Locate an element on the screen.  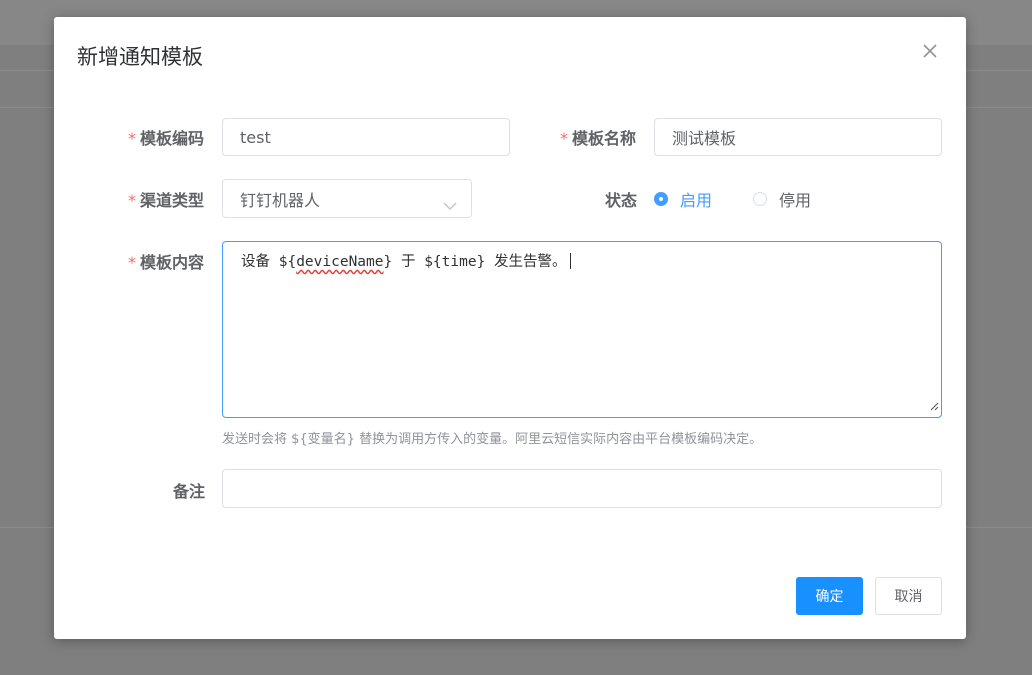
content-text: 设备 ${deviceName} 于 ${time} 发生告警。 is located at coordinates (404, 262).